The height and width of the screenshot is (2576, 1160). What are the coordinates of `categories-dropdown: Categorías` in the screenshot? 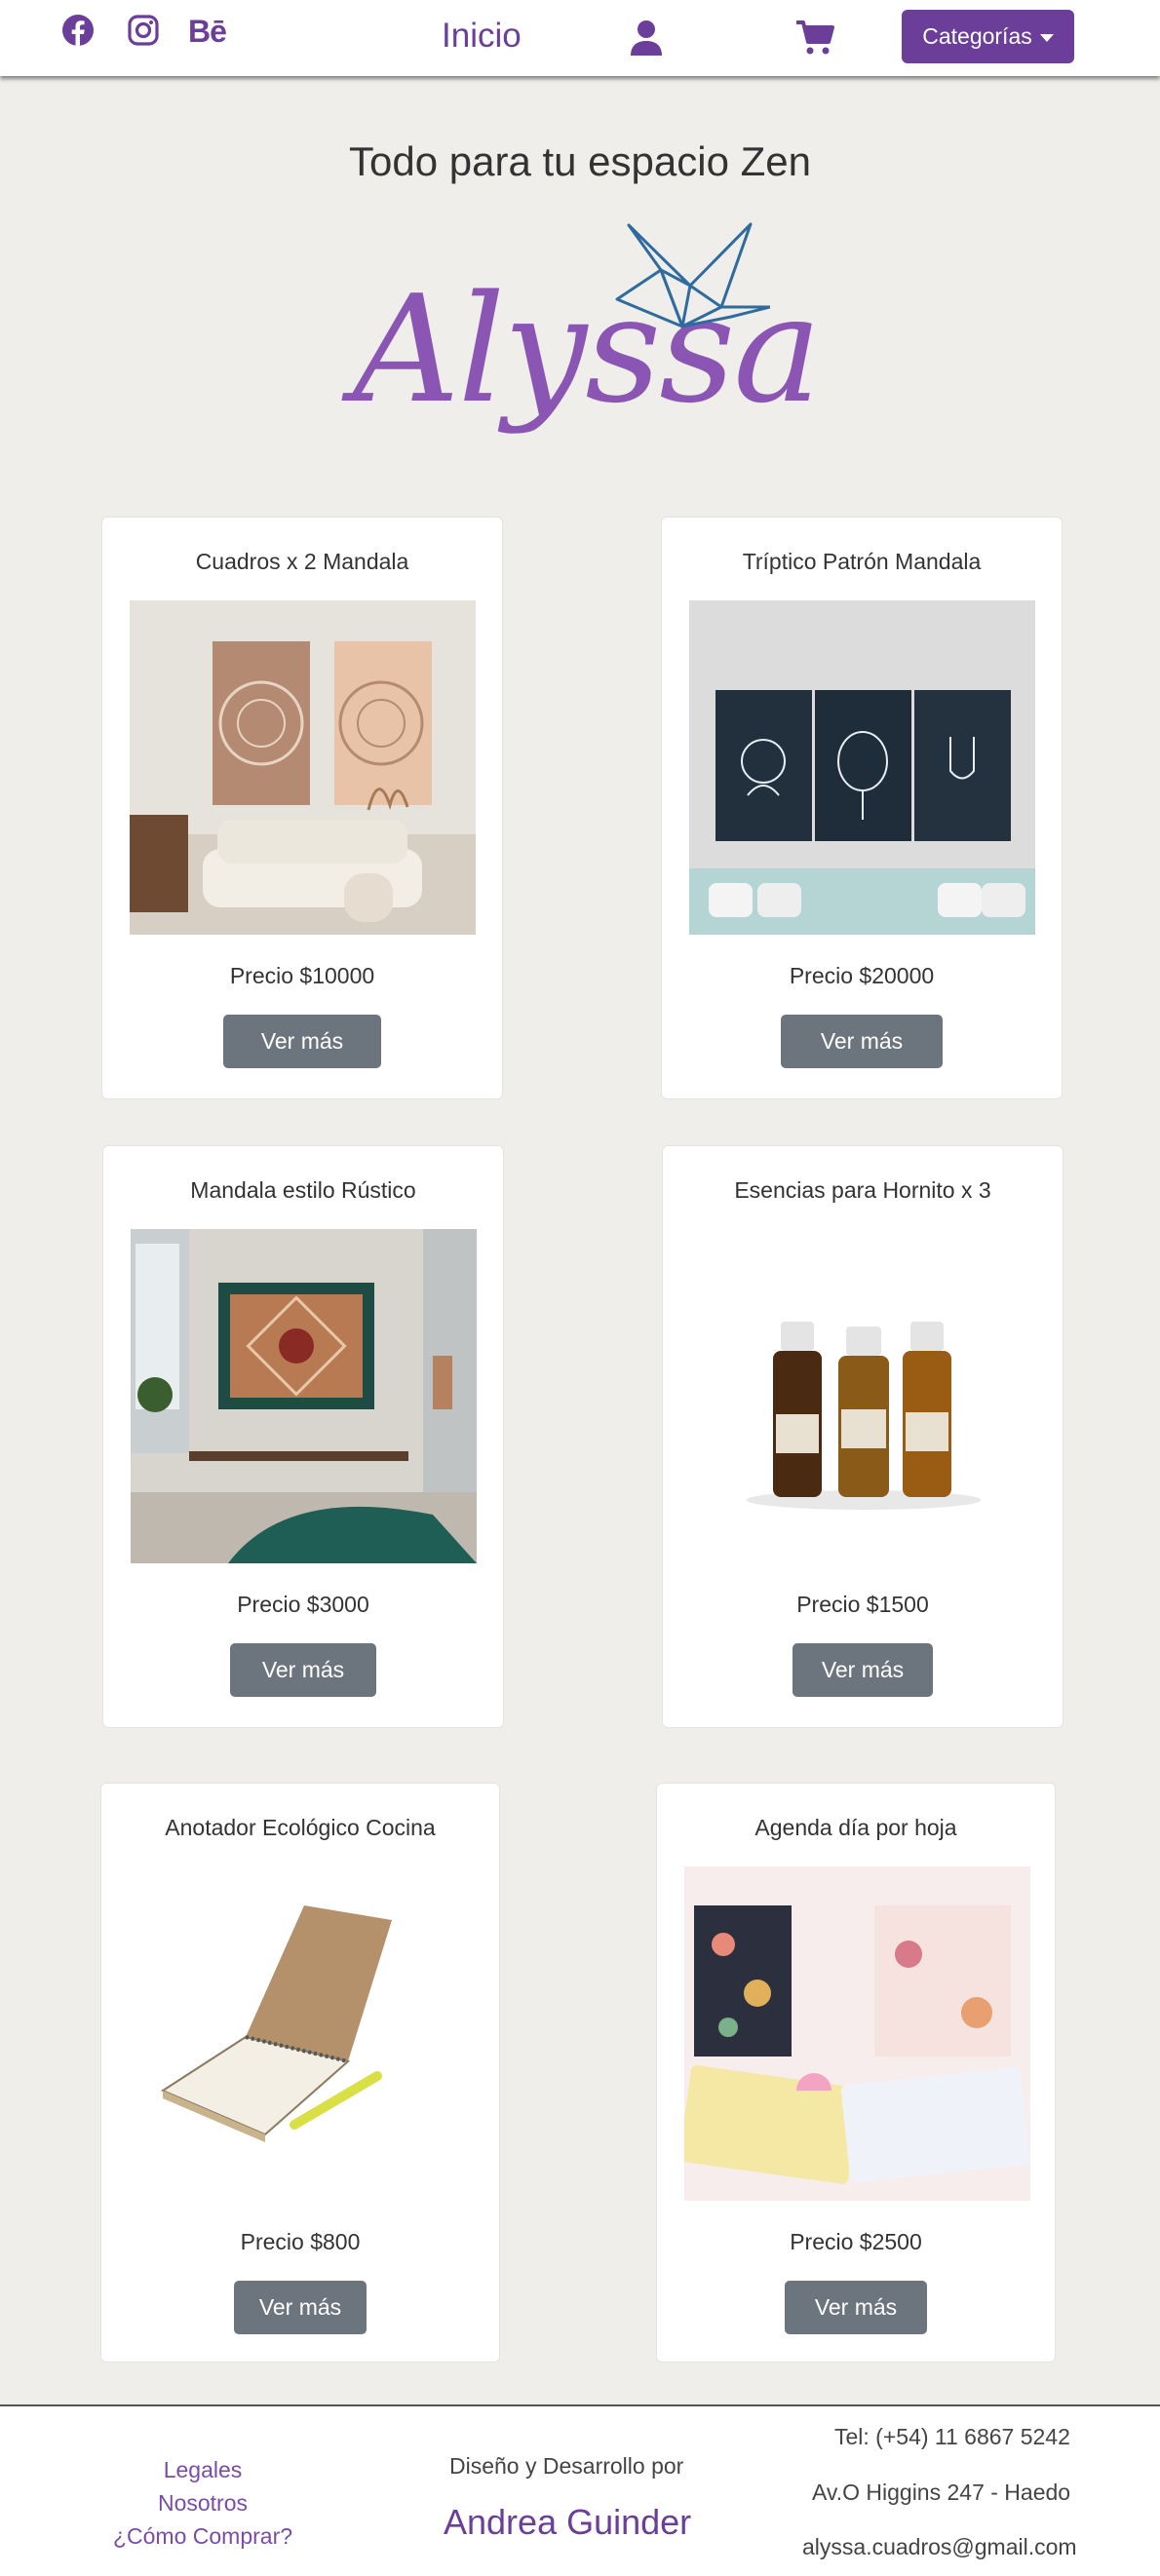 It's located at (988, 36).